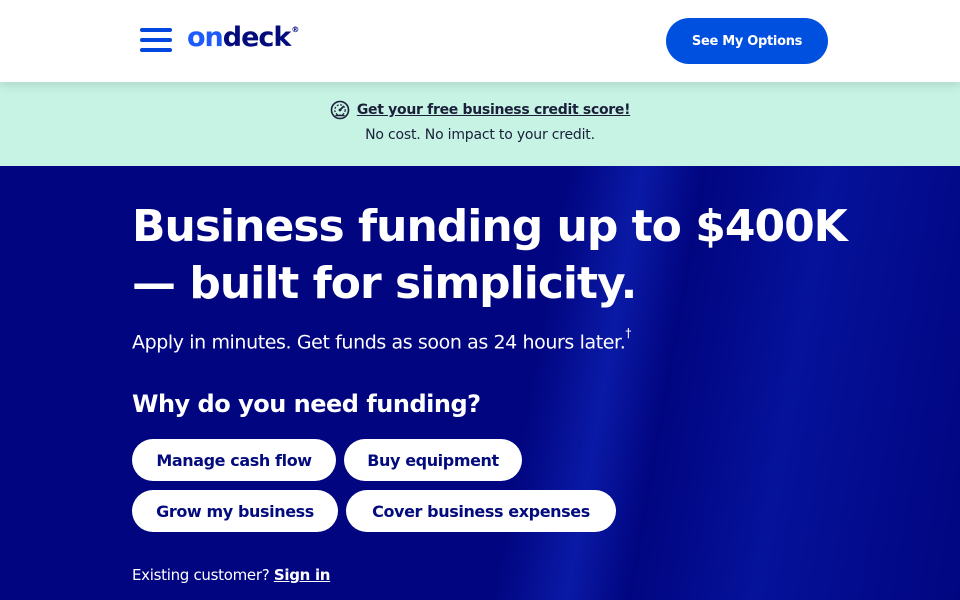  What do you see at coordinates (747, 41) in the screenshot?
I see `see-my-options-button: See My Options` at bounding box center [747, 41].